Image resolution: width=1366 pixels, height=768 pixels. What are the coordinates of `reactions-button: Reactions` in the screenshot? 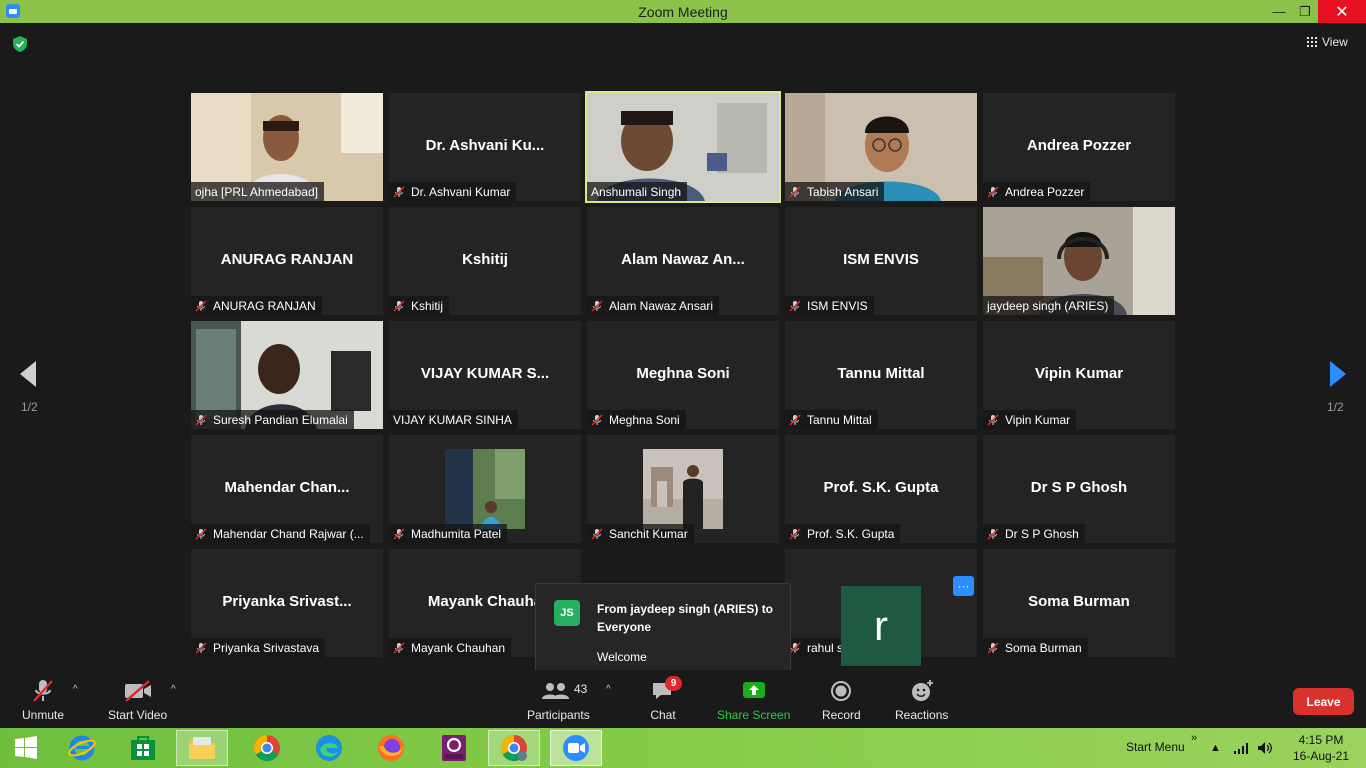 It's located at (921, 700).